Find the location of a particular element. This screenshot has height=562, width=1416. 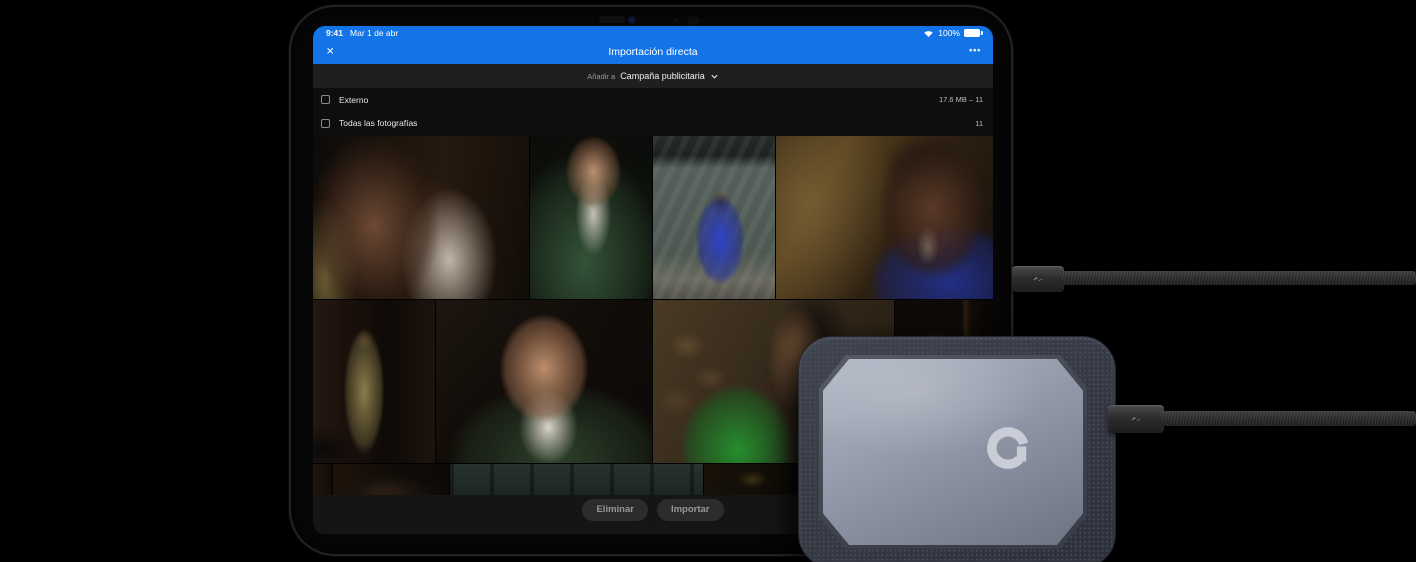

delete-button: Eliminar is located at coordinates (615, 510).